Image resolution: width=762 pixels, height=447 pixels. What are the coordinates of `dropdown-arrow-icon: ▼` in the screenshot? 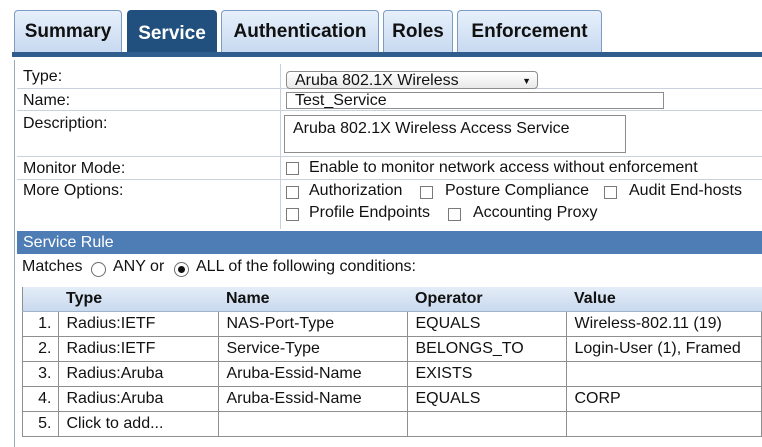 It's located at (526, 81).